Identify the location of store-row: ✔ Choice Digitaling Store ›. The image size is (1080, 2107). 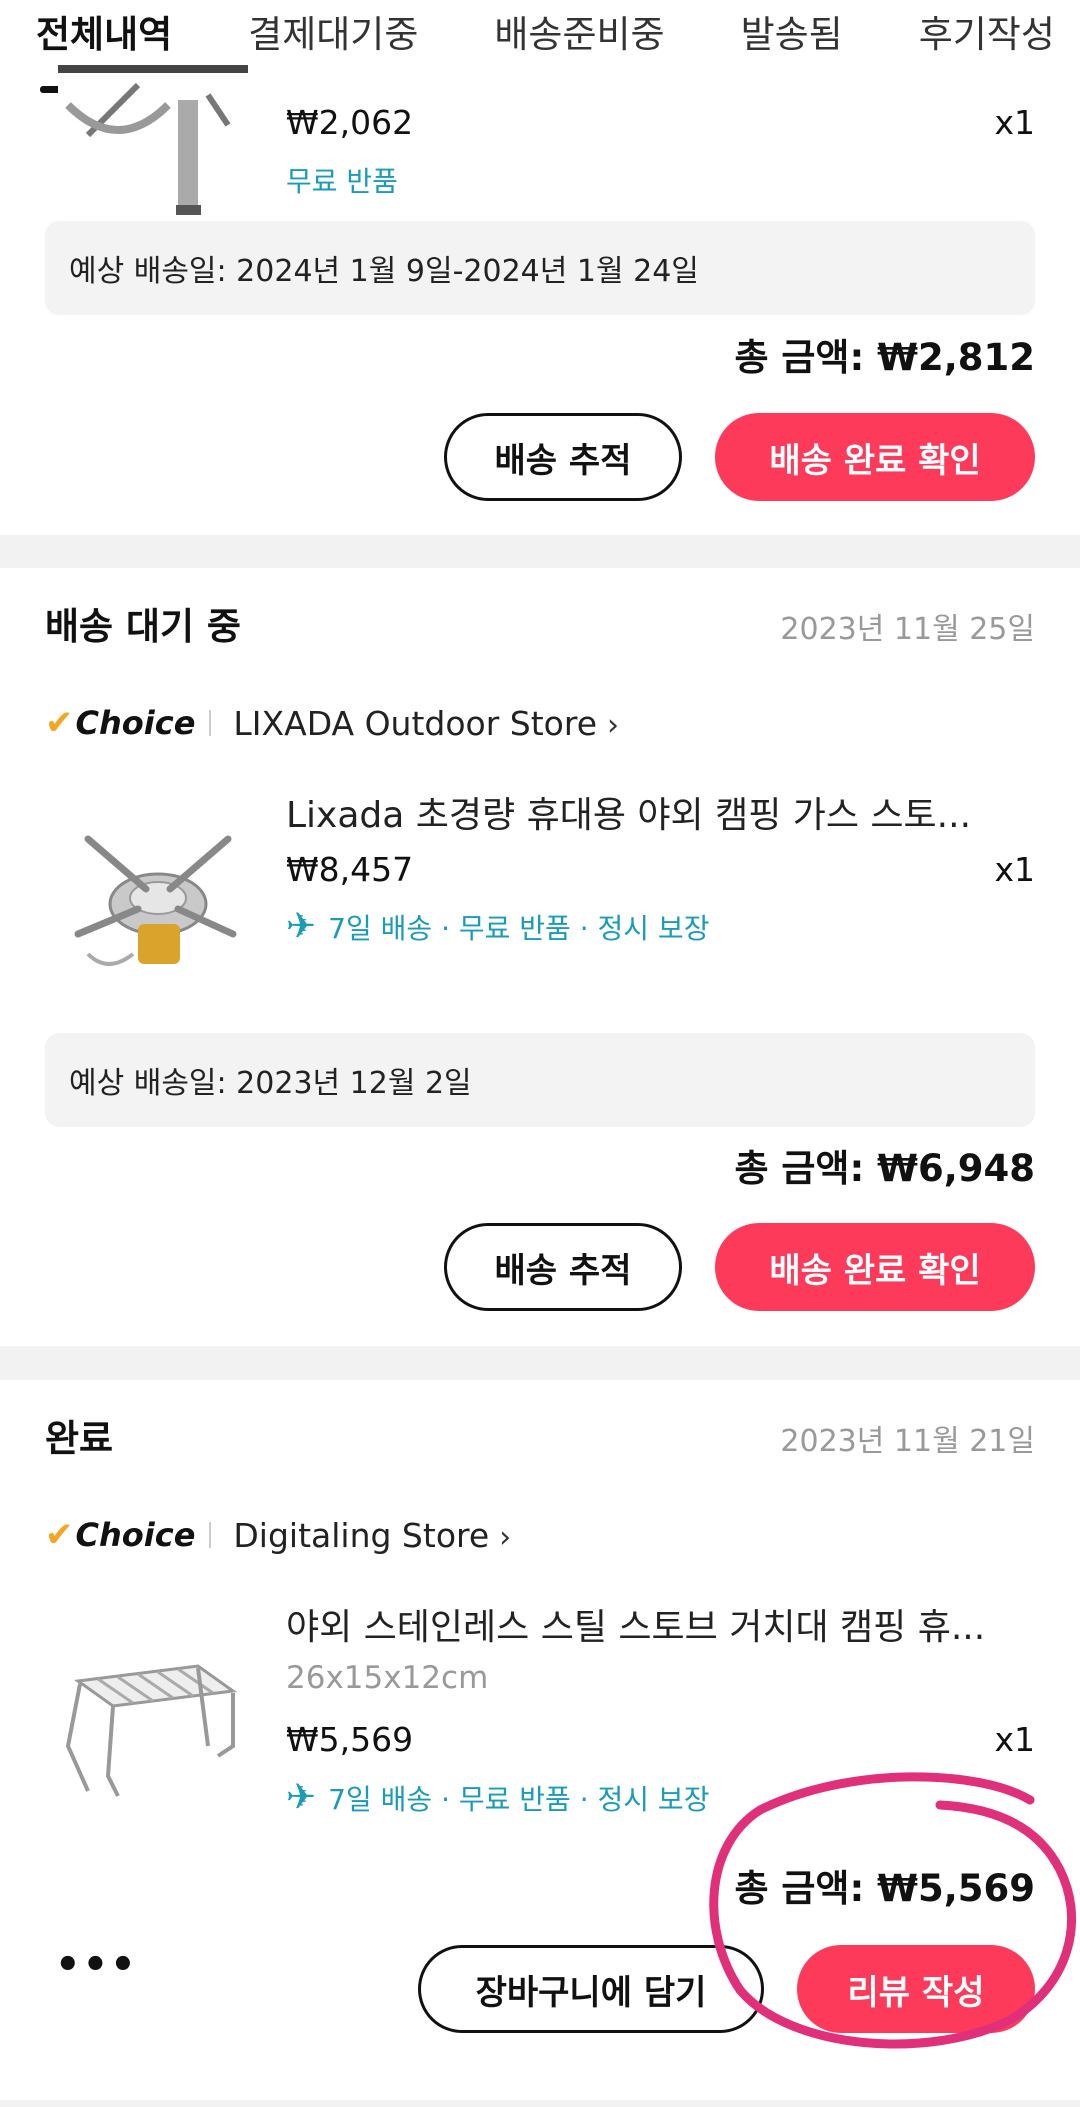
(278, 1535).